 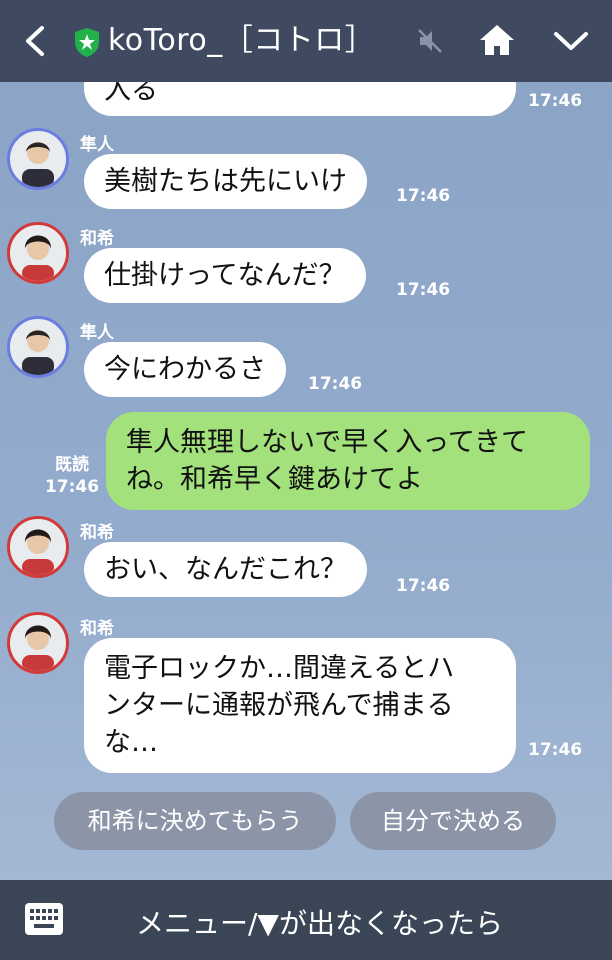 What do you see at coordinates (497, 40) in the screenshot?
I see `home-icon` at bounding box center [497, 40].